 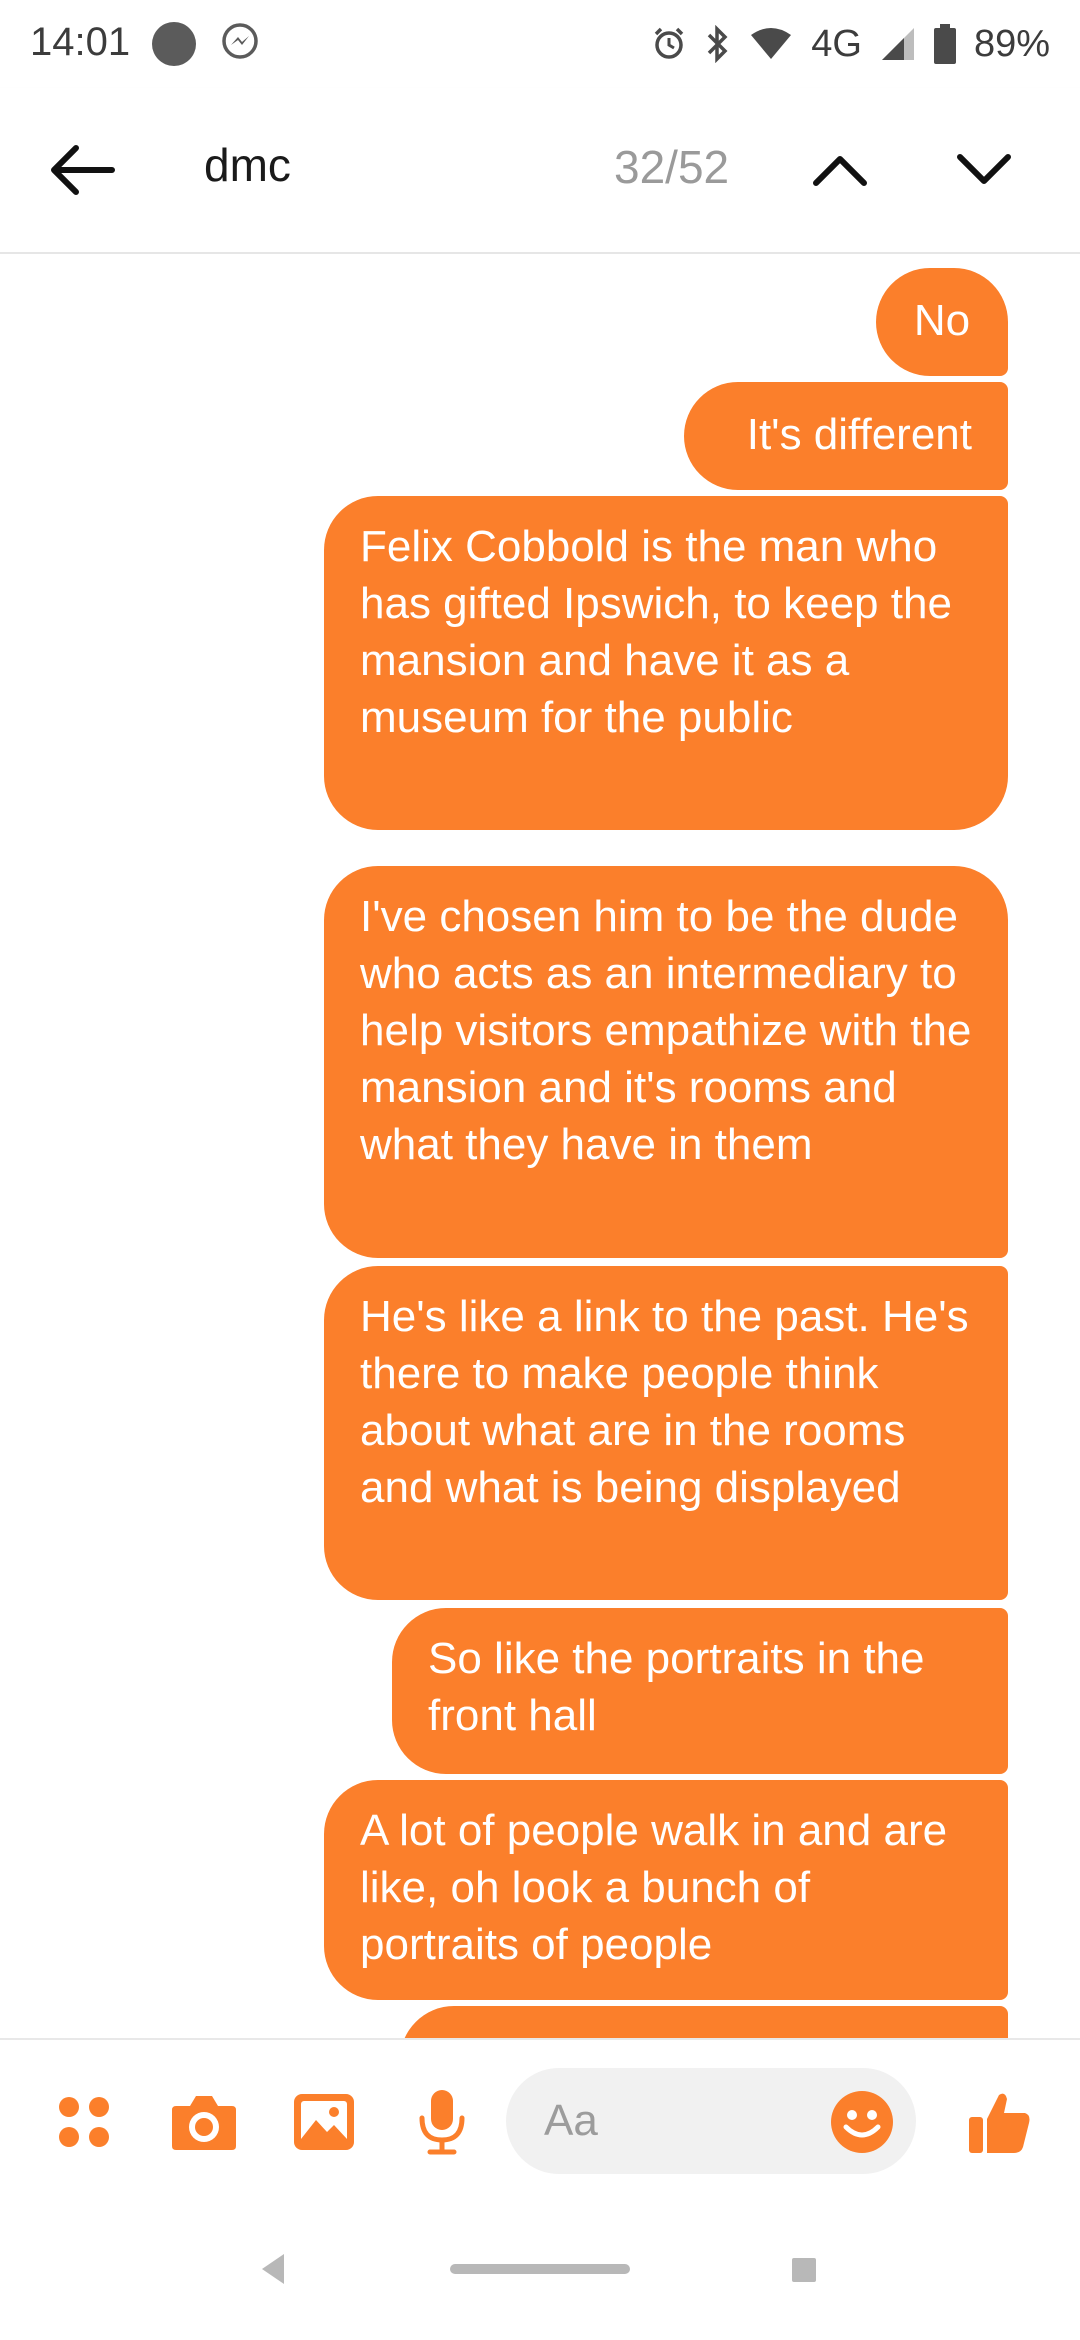 I want to click on chevron-down-icon, so click(x=984, y=169).